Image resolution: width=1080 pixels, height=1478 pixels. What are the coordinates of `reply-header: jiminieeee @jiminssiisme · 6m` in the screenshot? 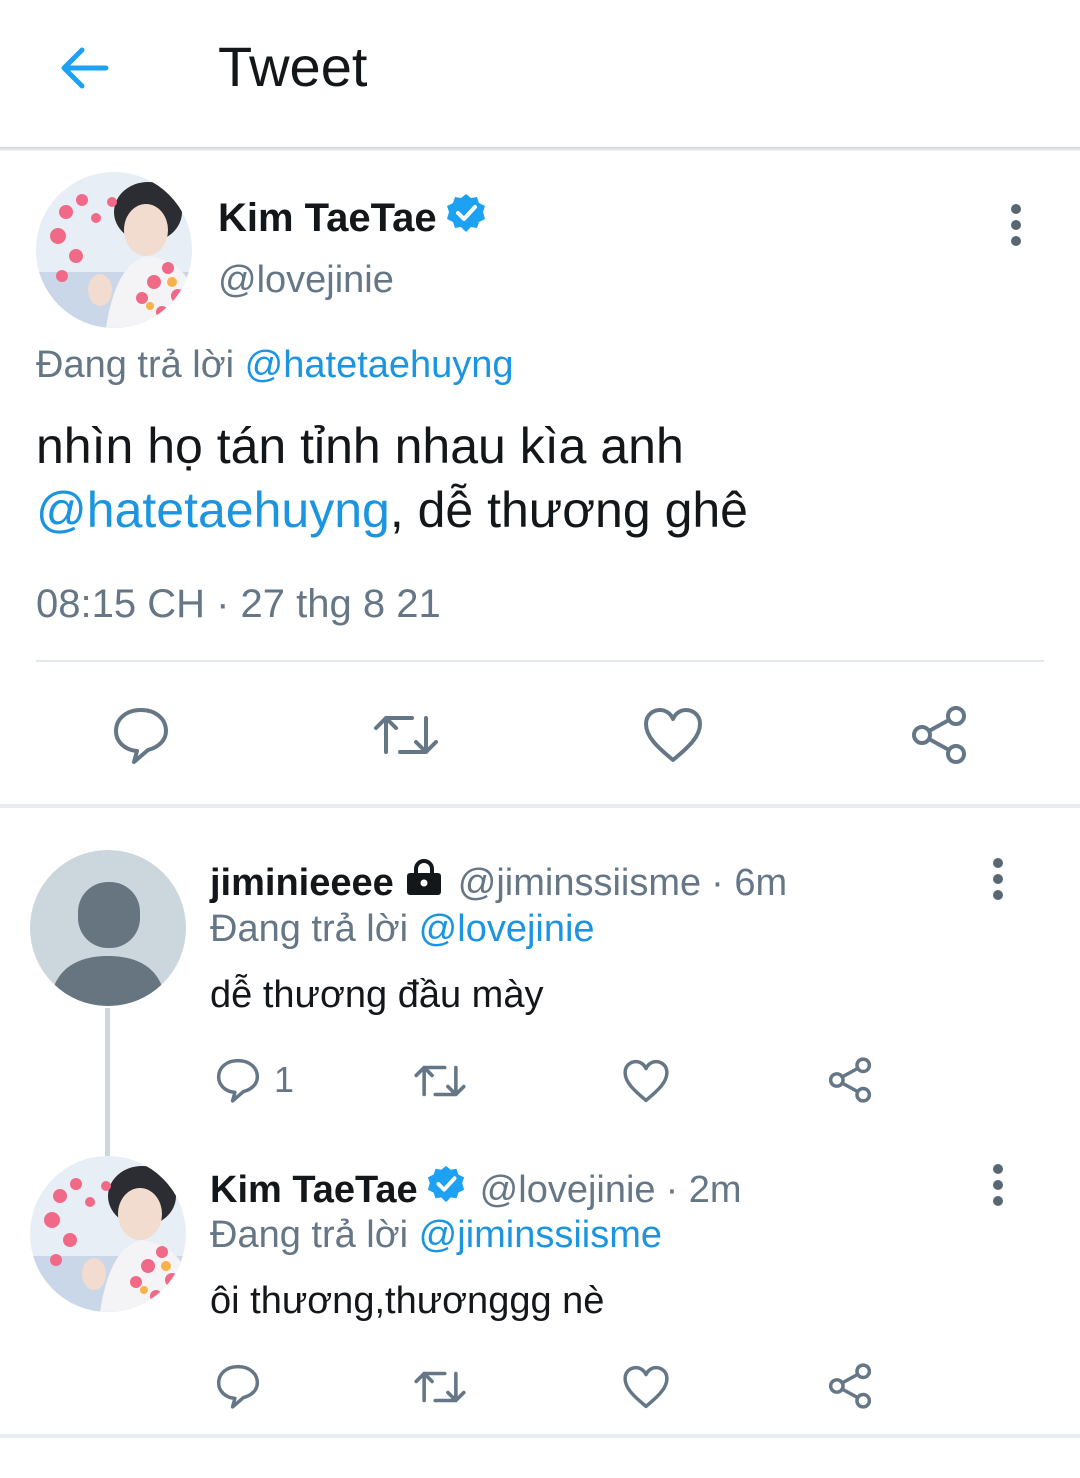 It's located at (498, 882).